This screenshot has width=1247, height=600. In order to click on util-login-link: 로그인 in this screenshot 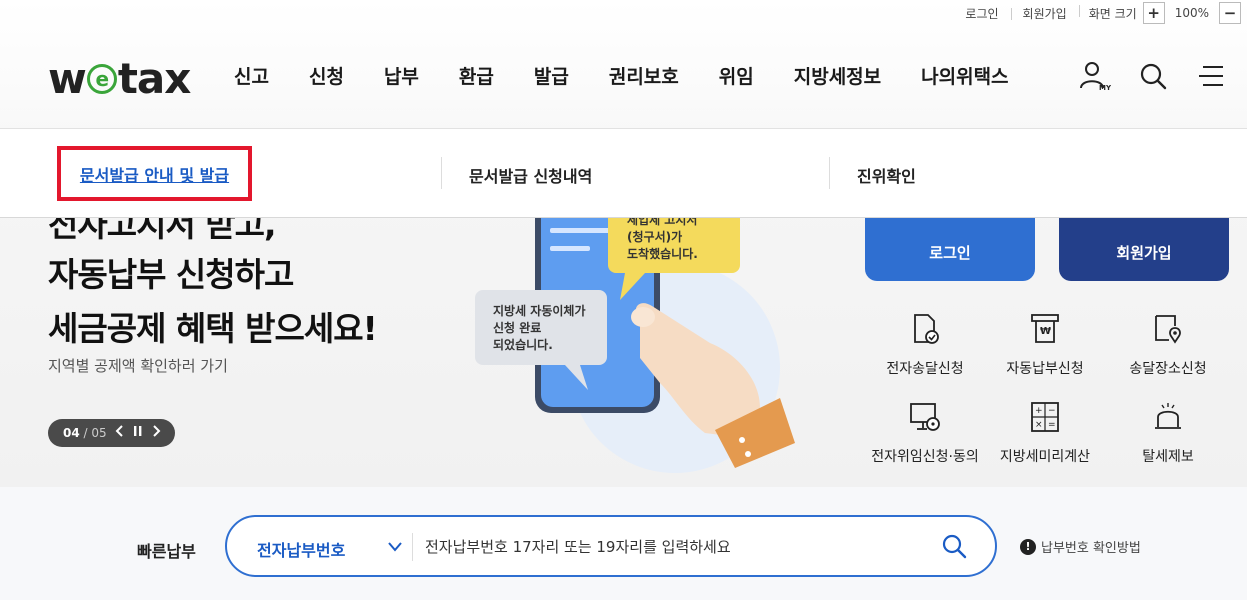, I will do `click(981, 13)`.